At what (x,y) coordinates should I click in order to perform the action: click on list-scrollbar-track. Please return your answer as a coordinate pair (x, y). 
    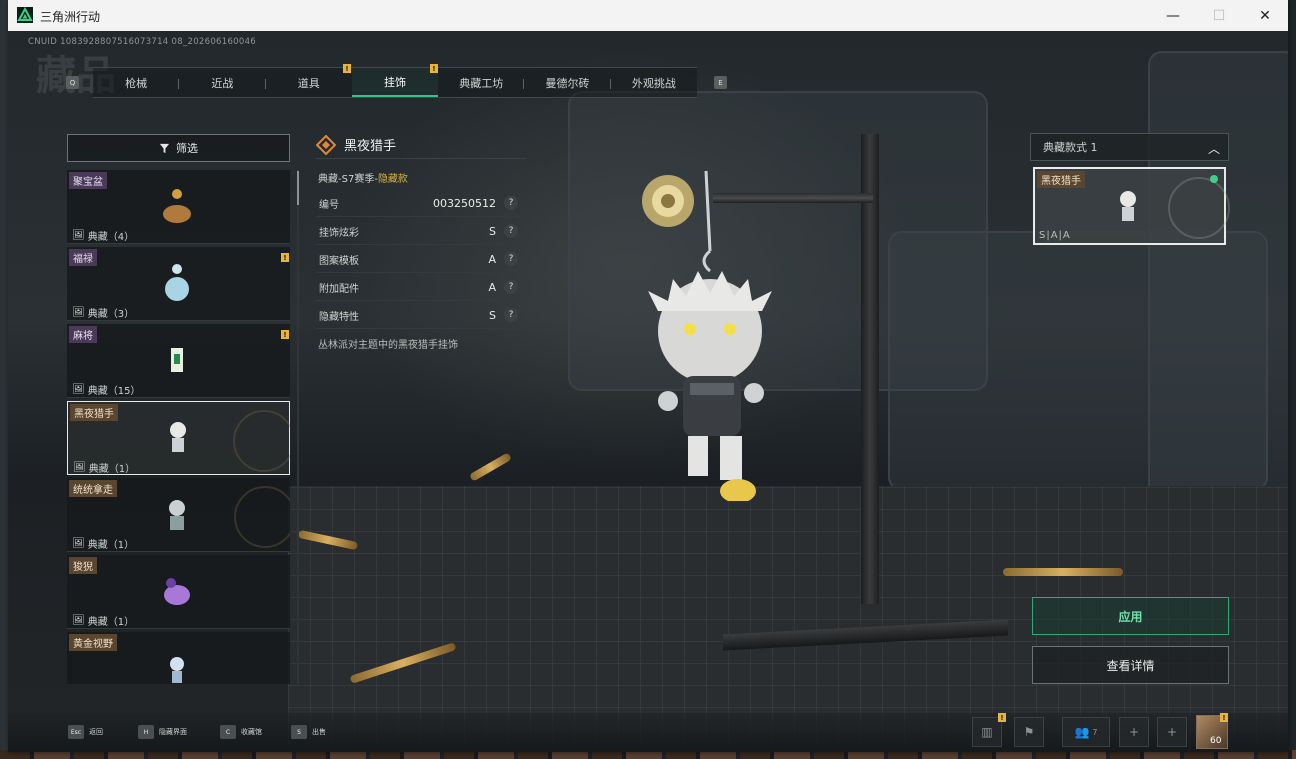
    Looking at the image, I should click on (298, 427).